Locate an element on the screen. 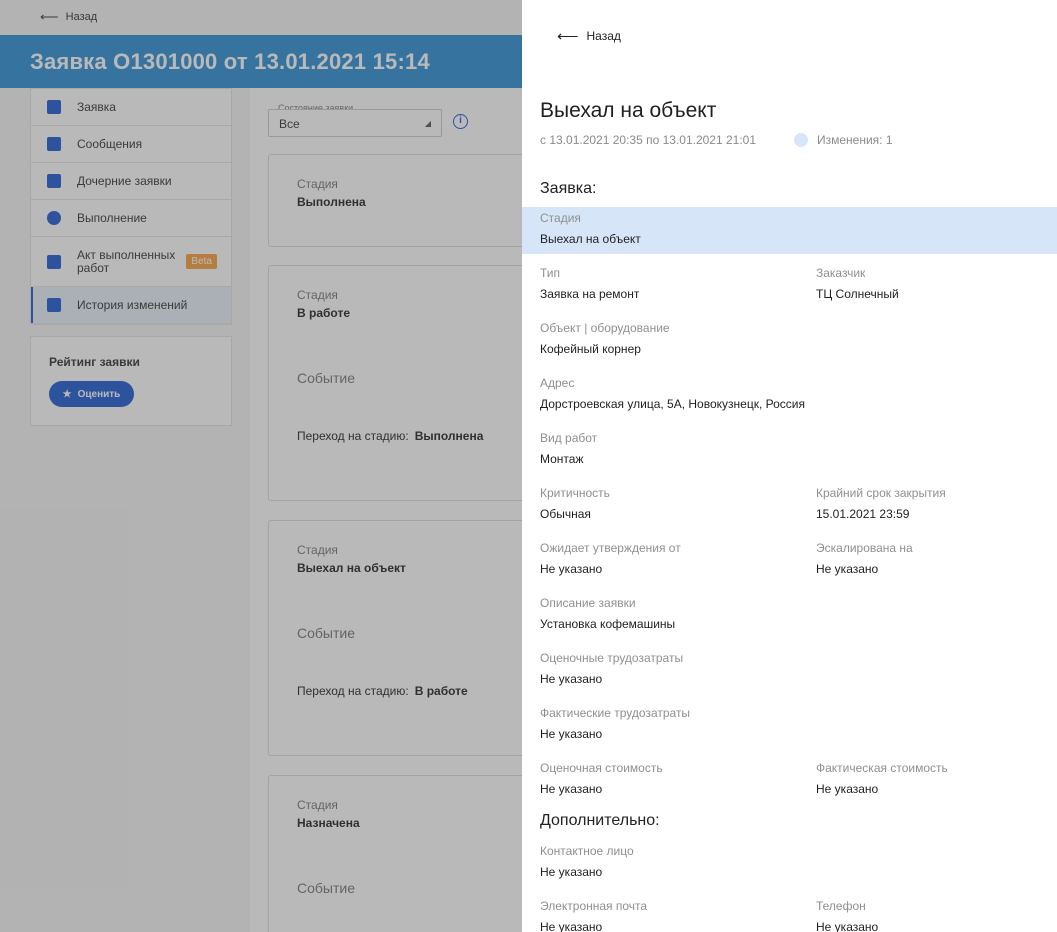  field-criticality: Критичность Обычная is located at coordinates (575, 504).